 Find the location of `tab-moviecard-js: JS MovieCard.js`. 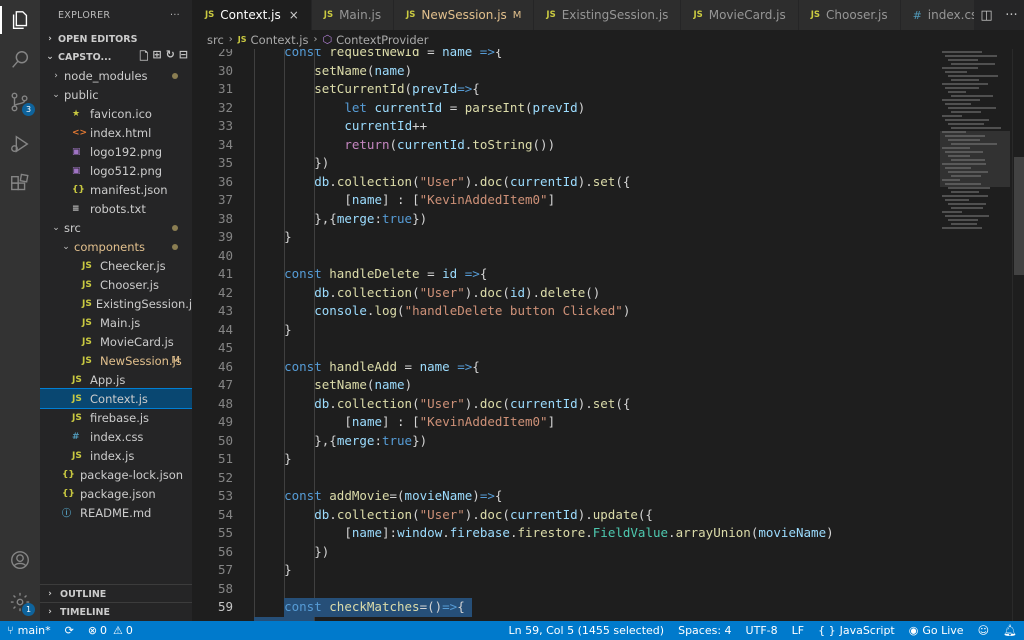

tab-moviecard-js: JS MovieCard.js is located at coordinates (740, 15).